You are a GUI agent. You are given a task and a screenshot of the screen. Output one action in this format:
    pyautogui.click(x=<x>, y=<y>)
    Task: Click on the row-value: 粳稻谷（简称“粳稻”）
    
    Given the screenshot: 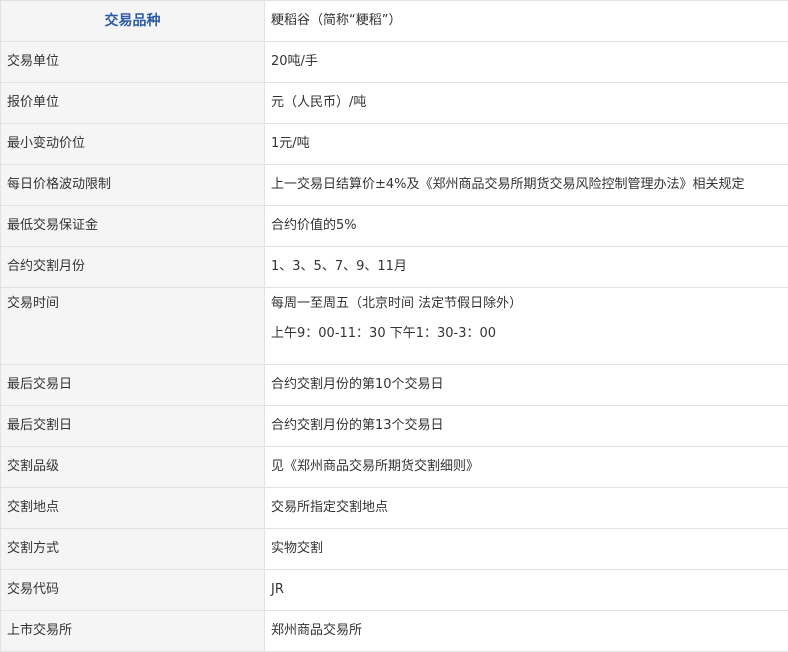 What is the action you would take?
    pyautogui.click(x=526, y=21)
    